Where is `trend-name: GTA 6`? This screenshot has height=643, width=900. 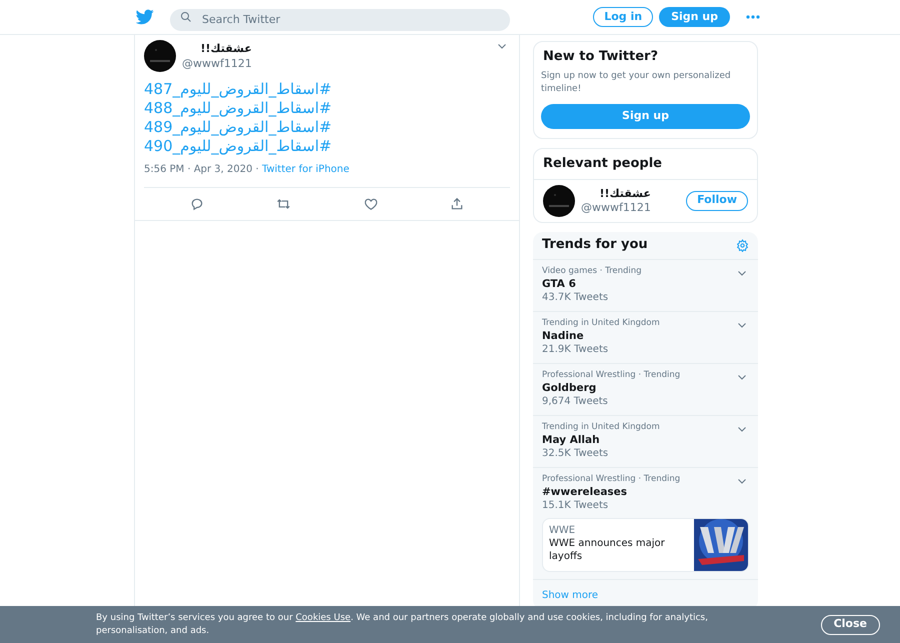 trend-name: GTA 6 is located at coordinates (559, 283).